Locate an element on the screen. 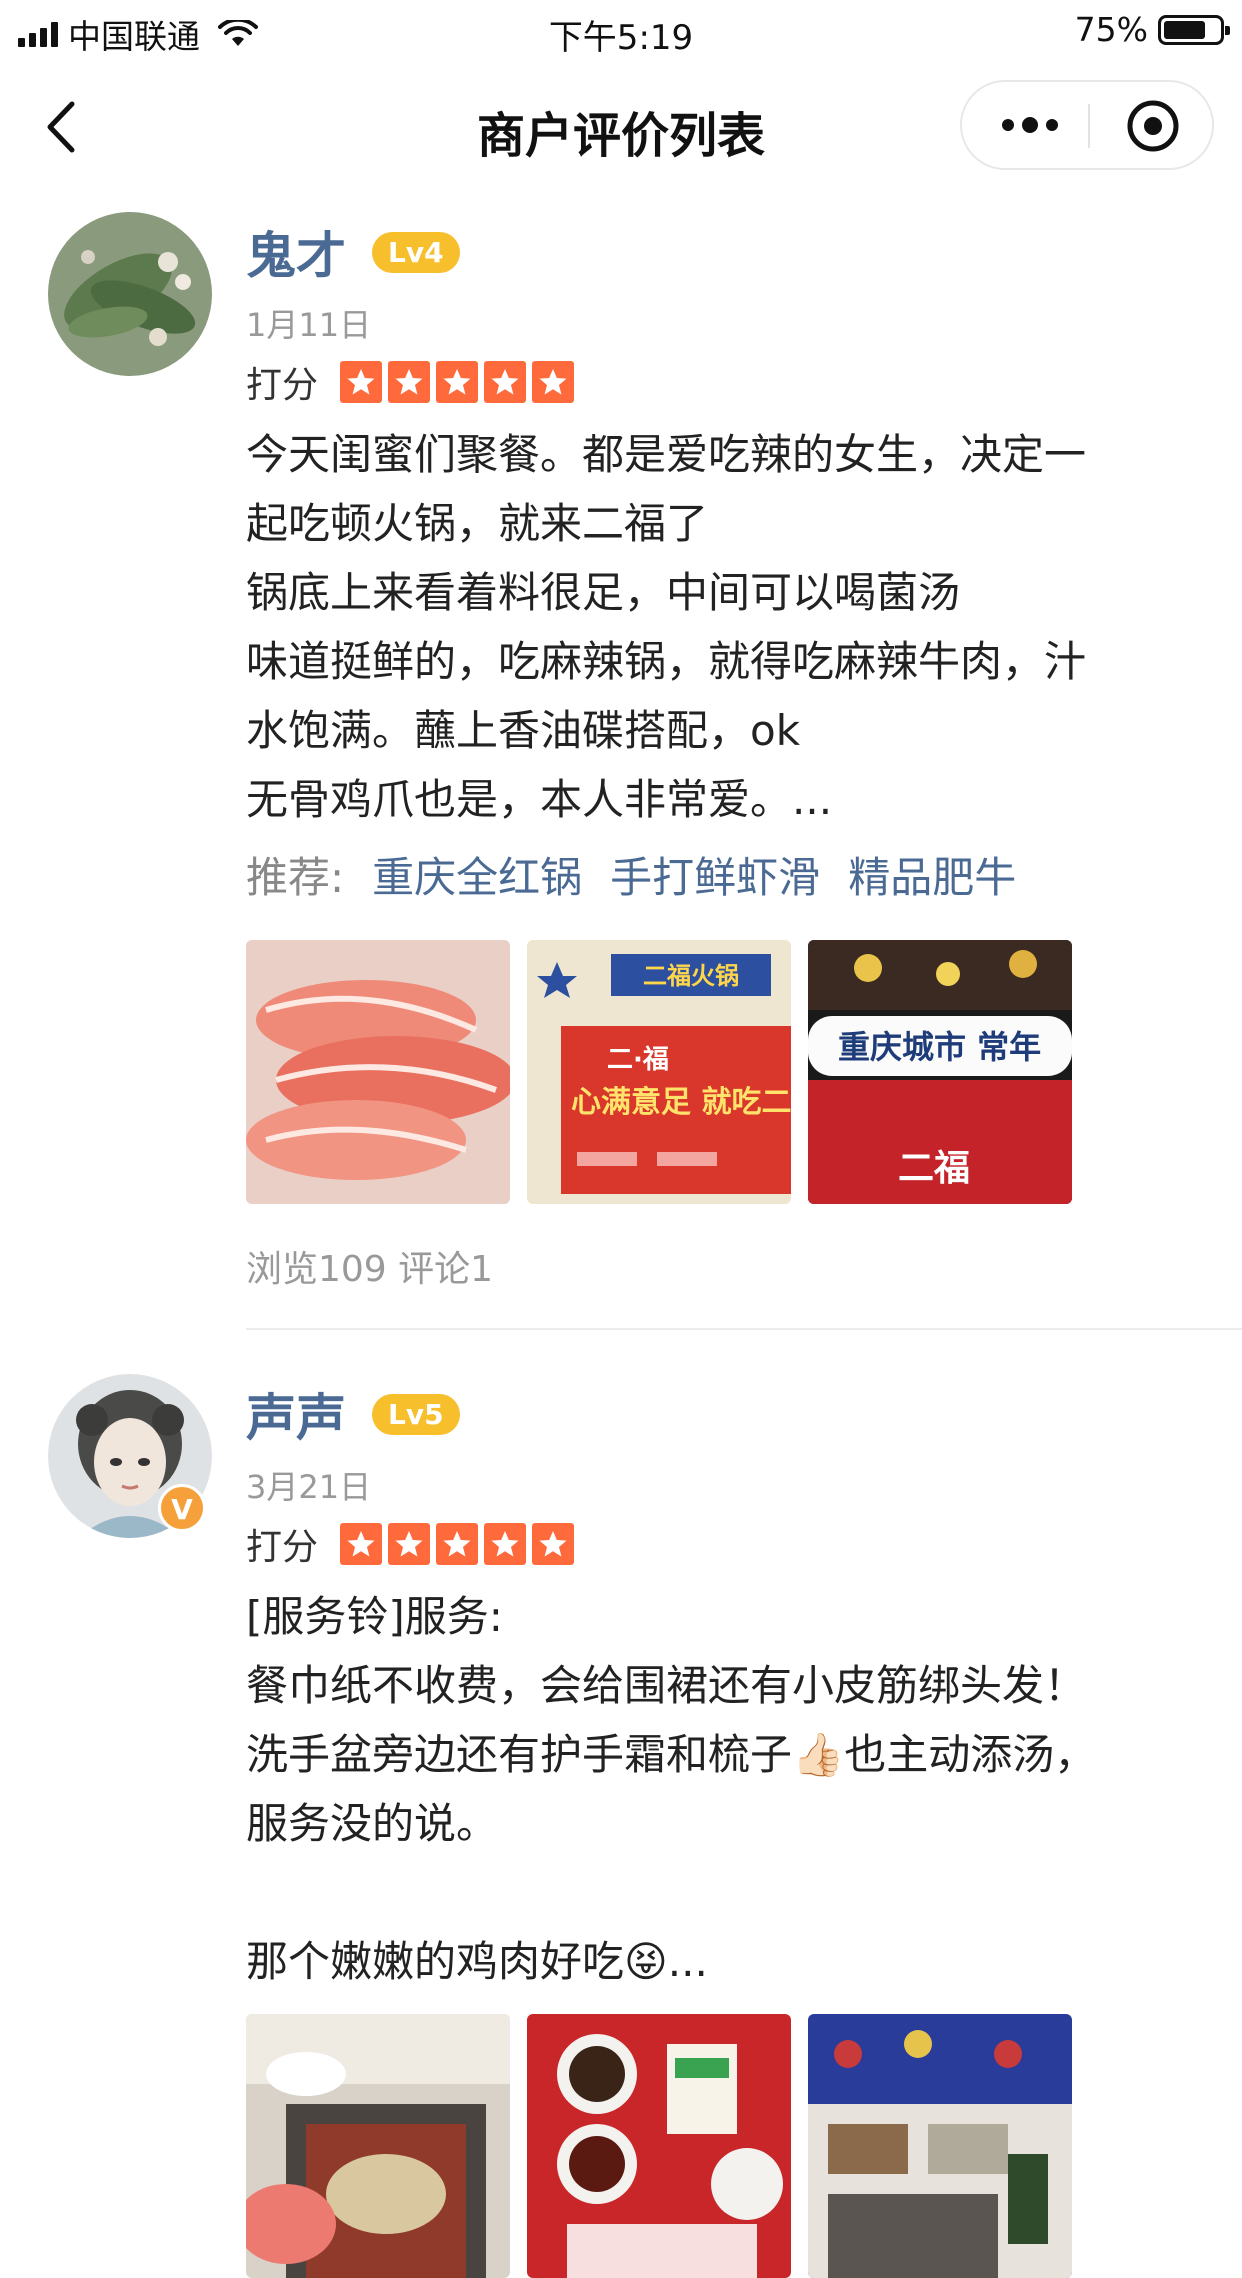 This screenshot has height=2278, width=1242. photo-caption: 心满意足 就吃二 is located at coordinates (681, 1102).